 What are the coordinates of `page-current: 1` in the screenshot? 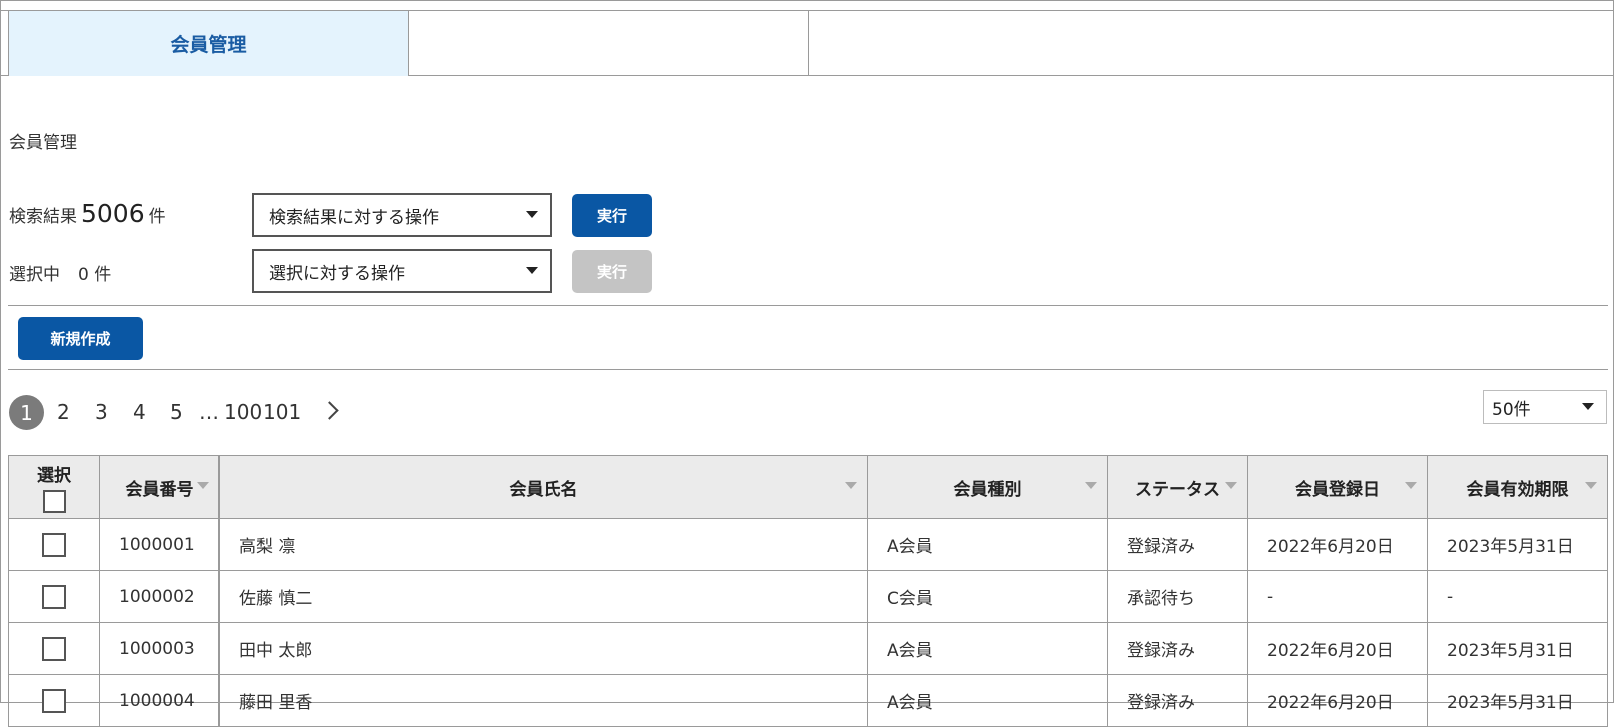 It's located at (26, 412).